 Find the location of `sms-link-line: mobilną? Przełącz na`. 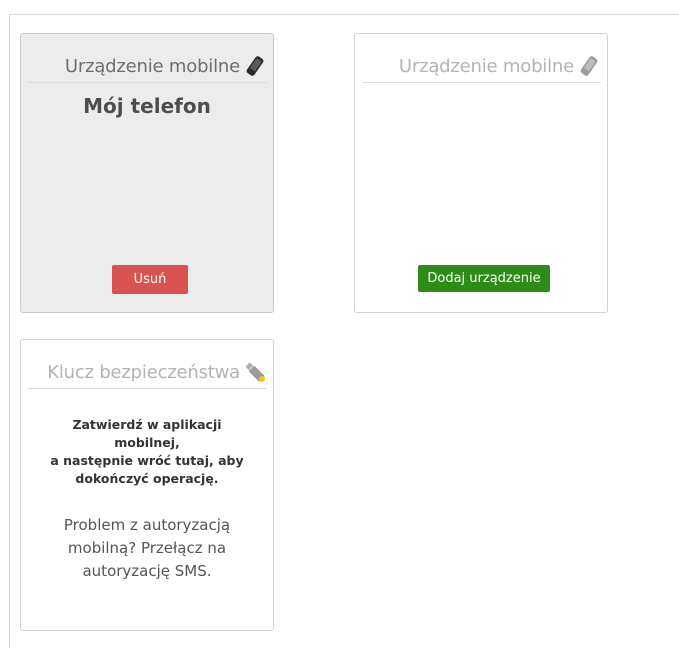

sms-link-line: mobilną? Przełącz na is located at coordinates (147, 548).